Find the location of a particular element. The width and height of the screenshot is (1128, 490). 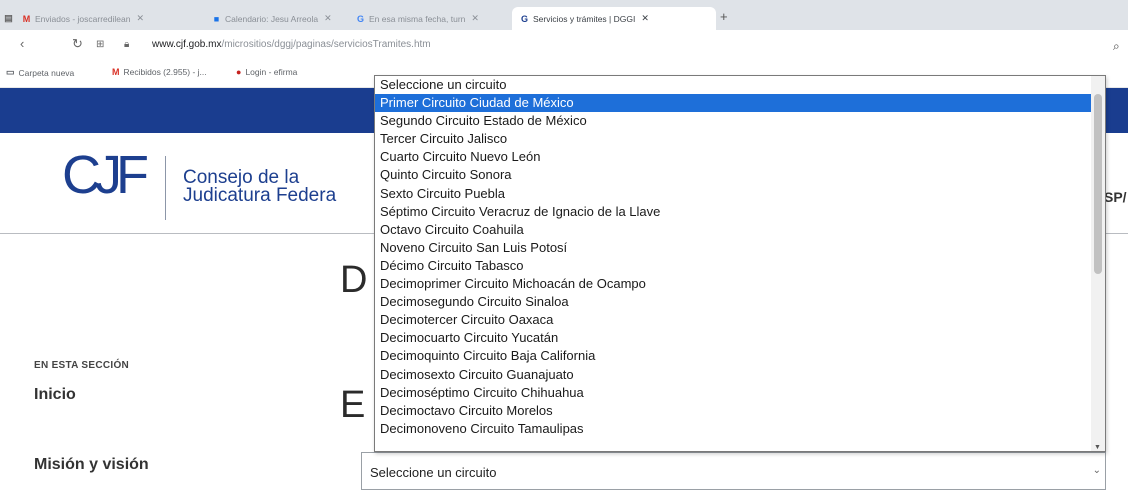

bookmark-label: Carpeta nueva is located at coordinates (46, 72).